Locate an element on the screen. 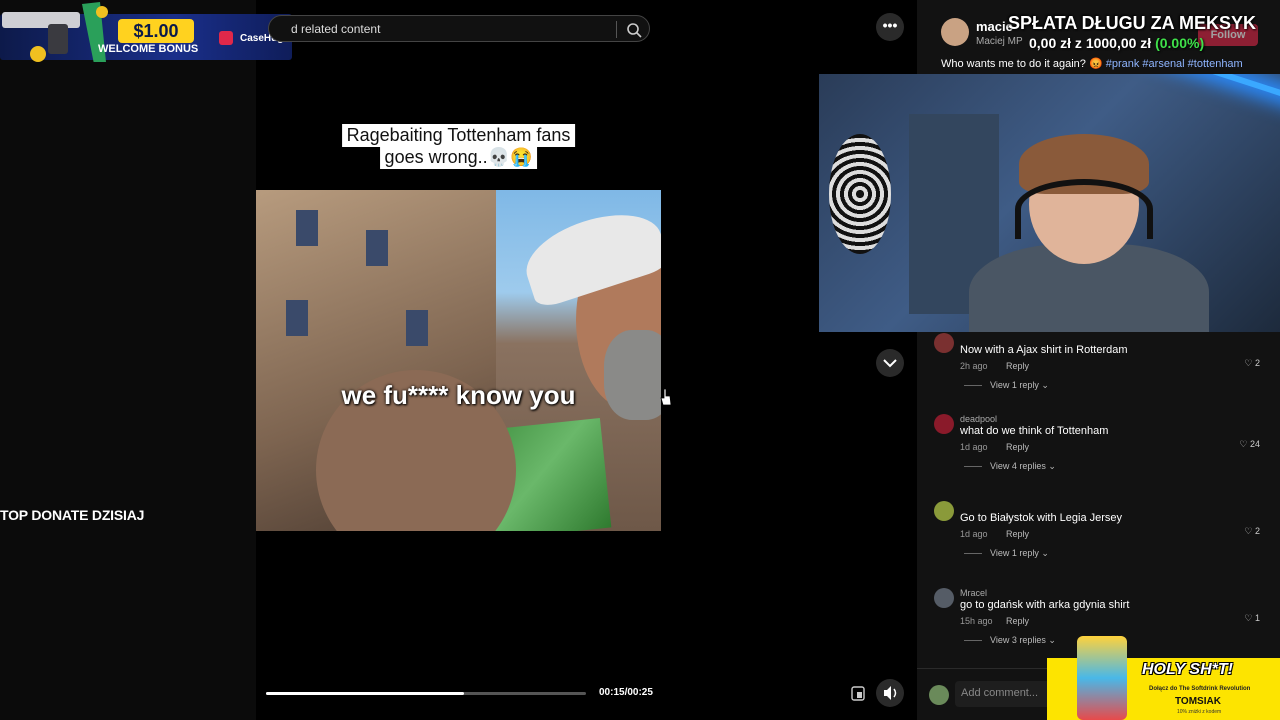  hand-cursor-icon is located at coordinates (666, 397).